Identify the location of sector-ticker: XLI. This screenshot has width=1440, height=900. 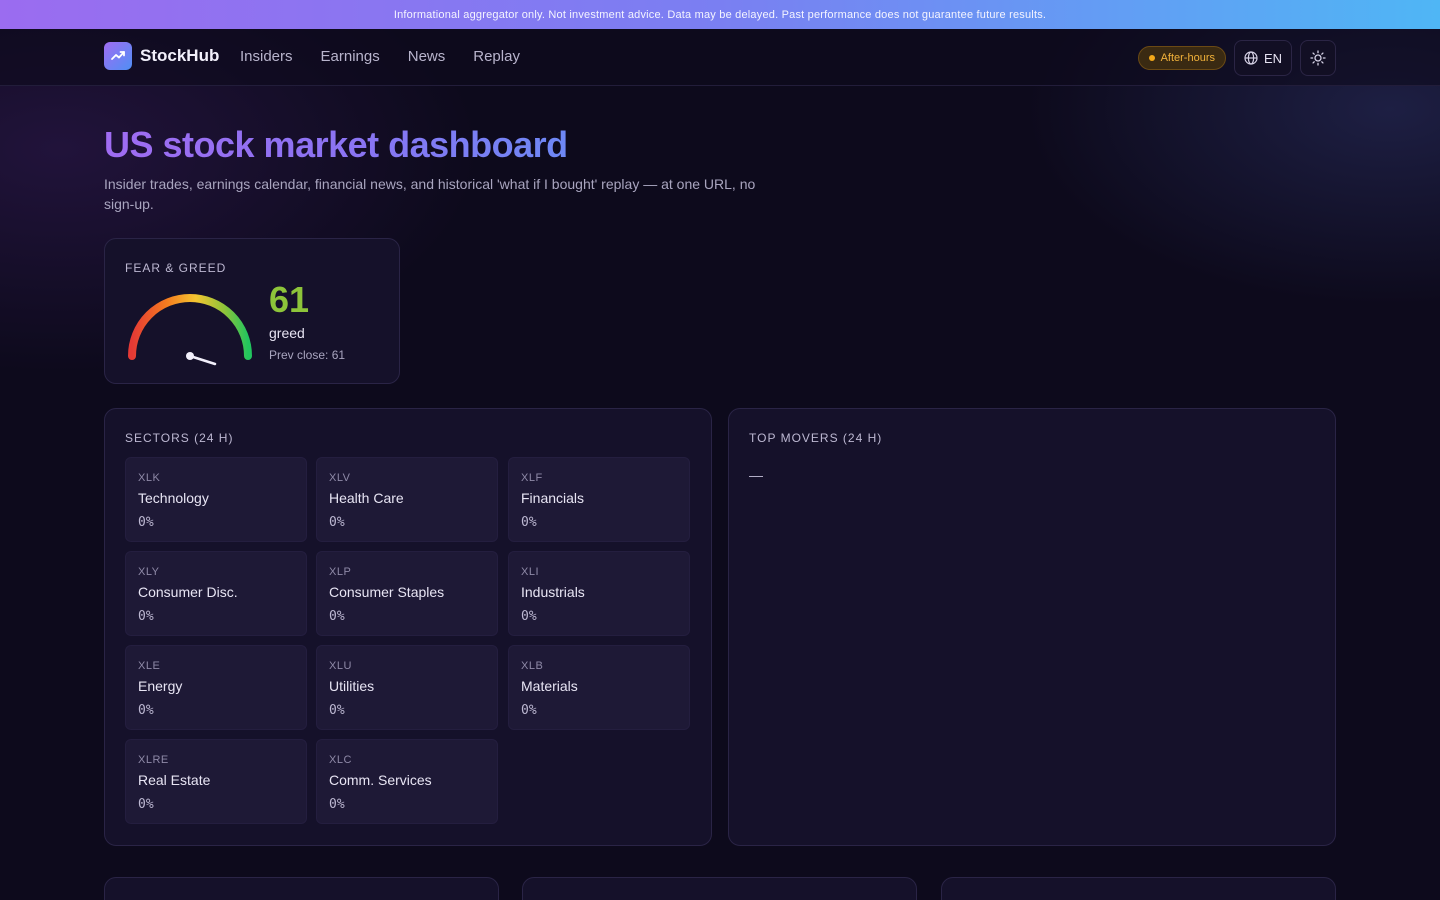
(530, 572).